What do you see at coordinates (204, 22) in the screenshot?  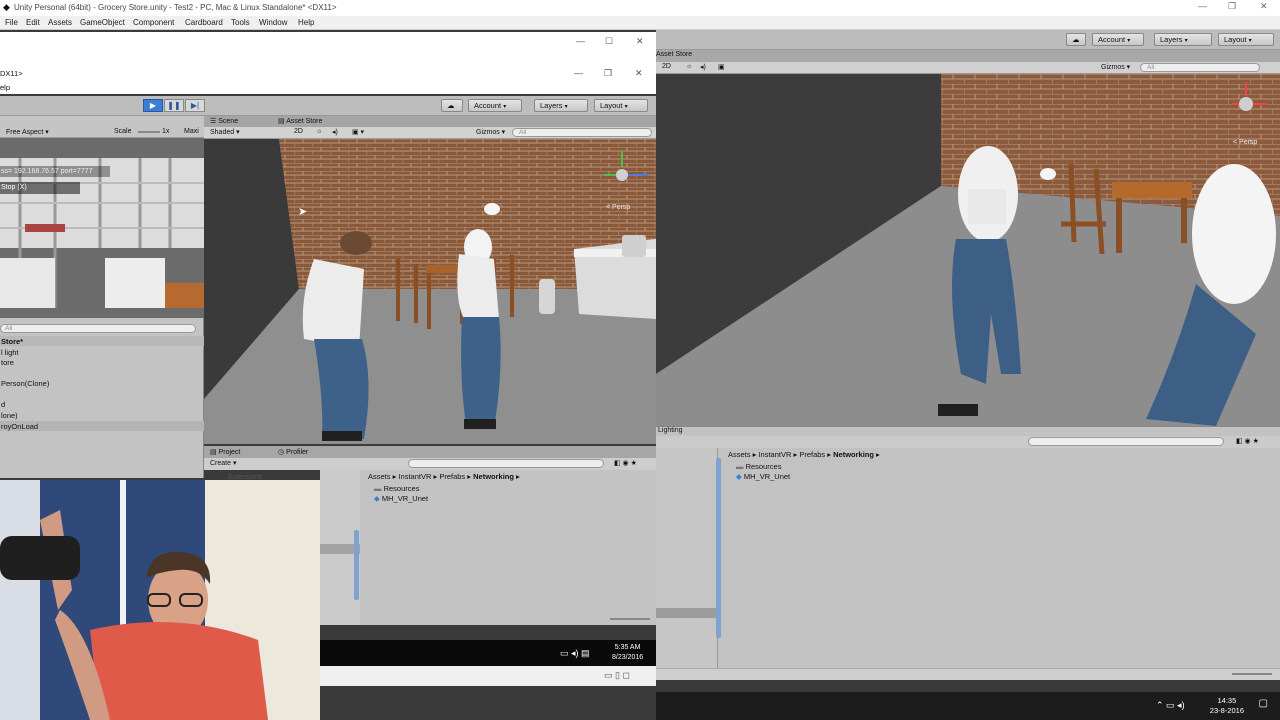 I see `menu-cardboard: Cardboard` at bounding box center [204, 22].